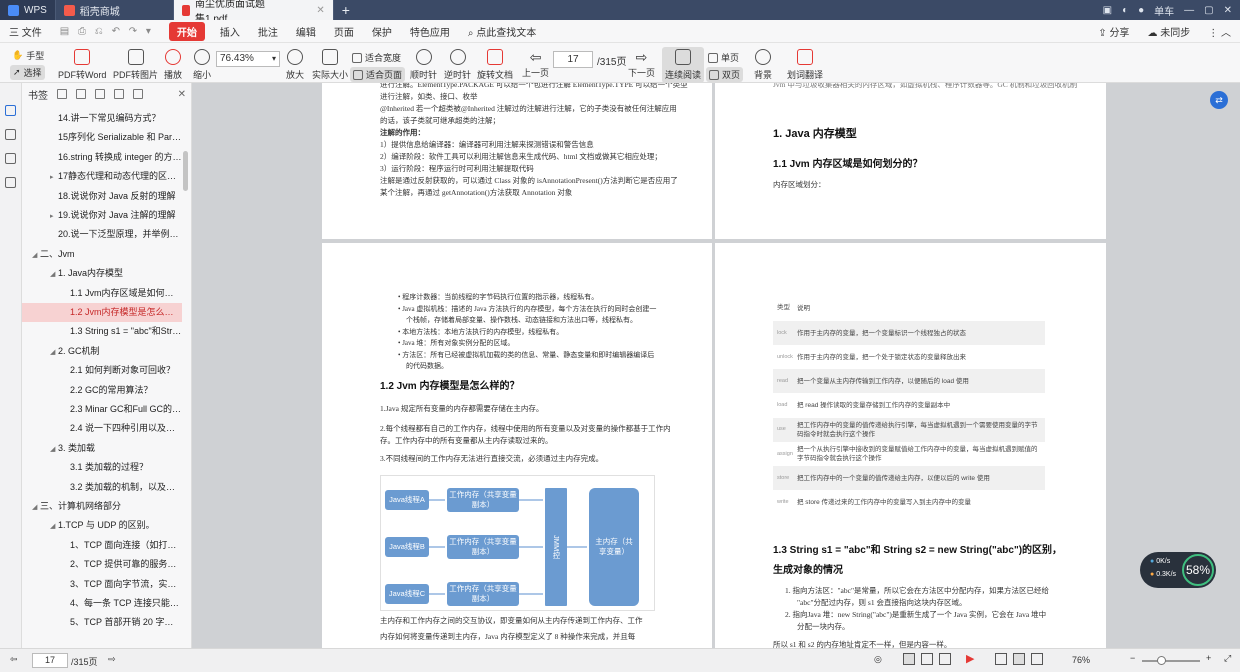 The image size is (1240, 672). I want to click on fullscreen-icon, so click(1037, 659).